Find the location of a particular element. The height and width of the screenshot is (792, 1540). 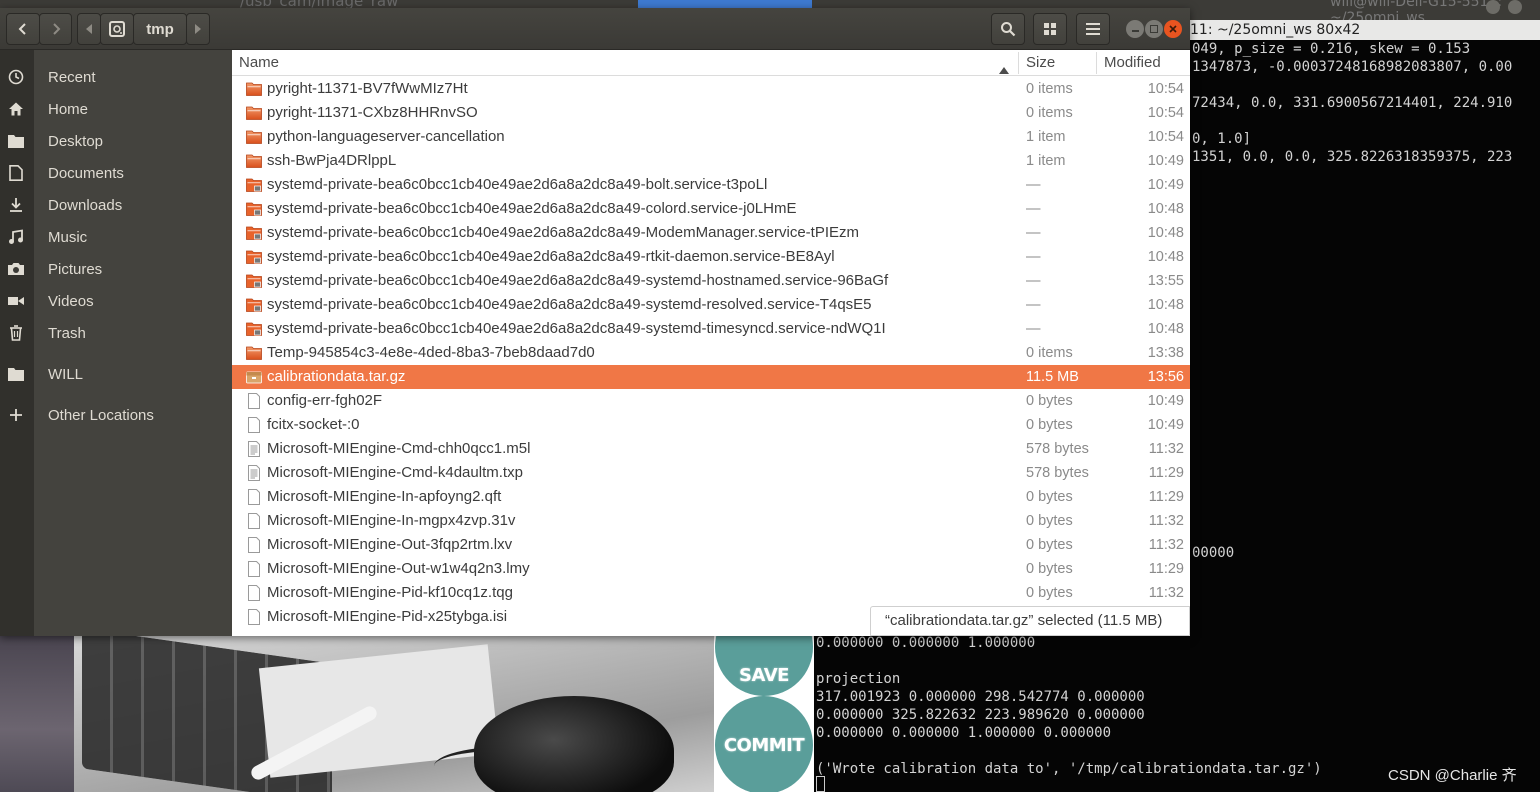

terminal-minimize-icon is located at coordinates (1493, 7).